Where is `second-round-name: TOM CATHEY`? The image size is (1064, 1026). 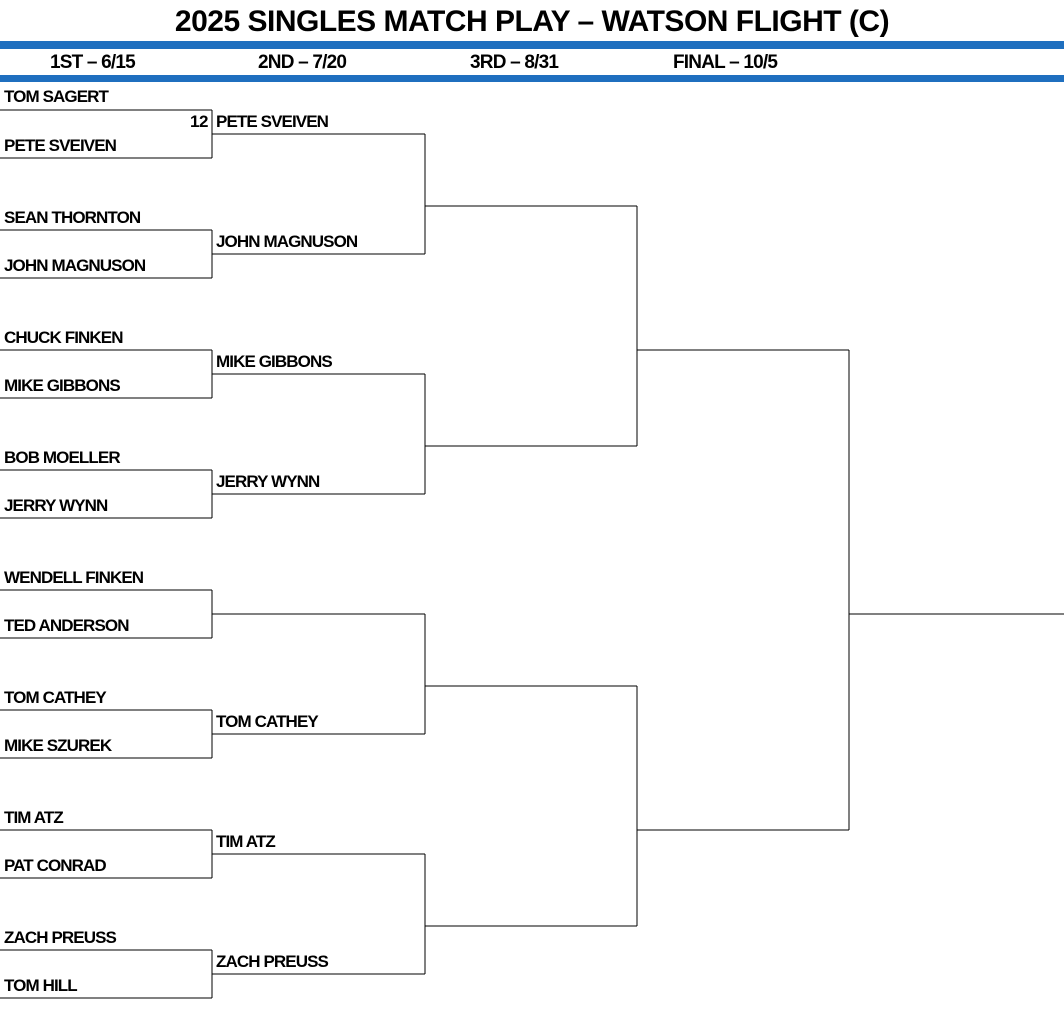 second-round-name: TOM CATHEY is located at coordinates (267, 721).